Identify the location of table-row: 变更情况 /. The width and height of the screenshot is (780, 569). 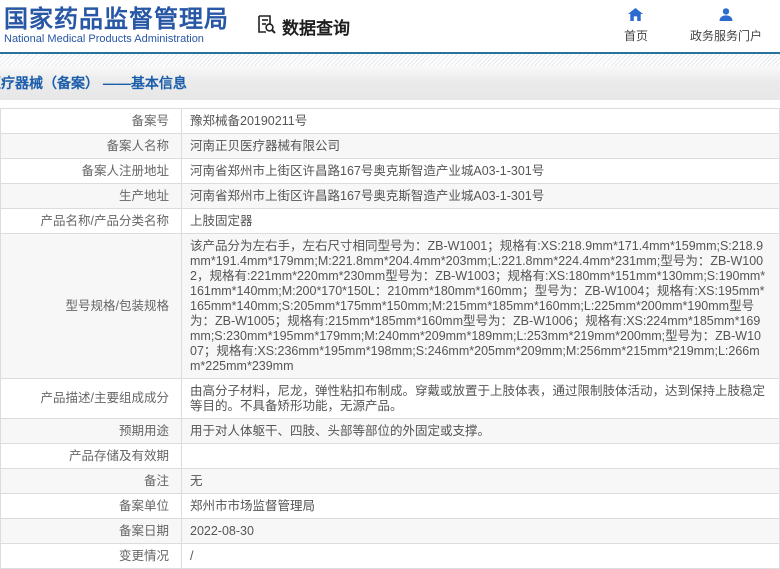
(390, 556).